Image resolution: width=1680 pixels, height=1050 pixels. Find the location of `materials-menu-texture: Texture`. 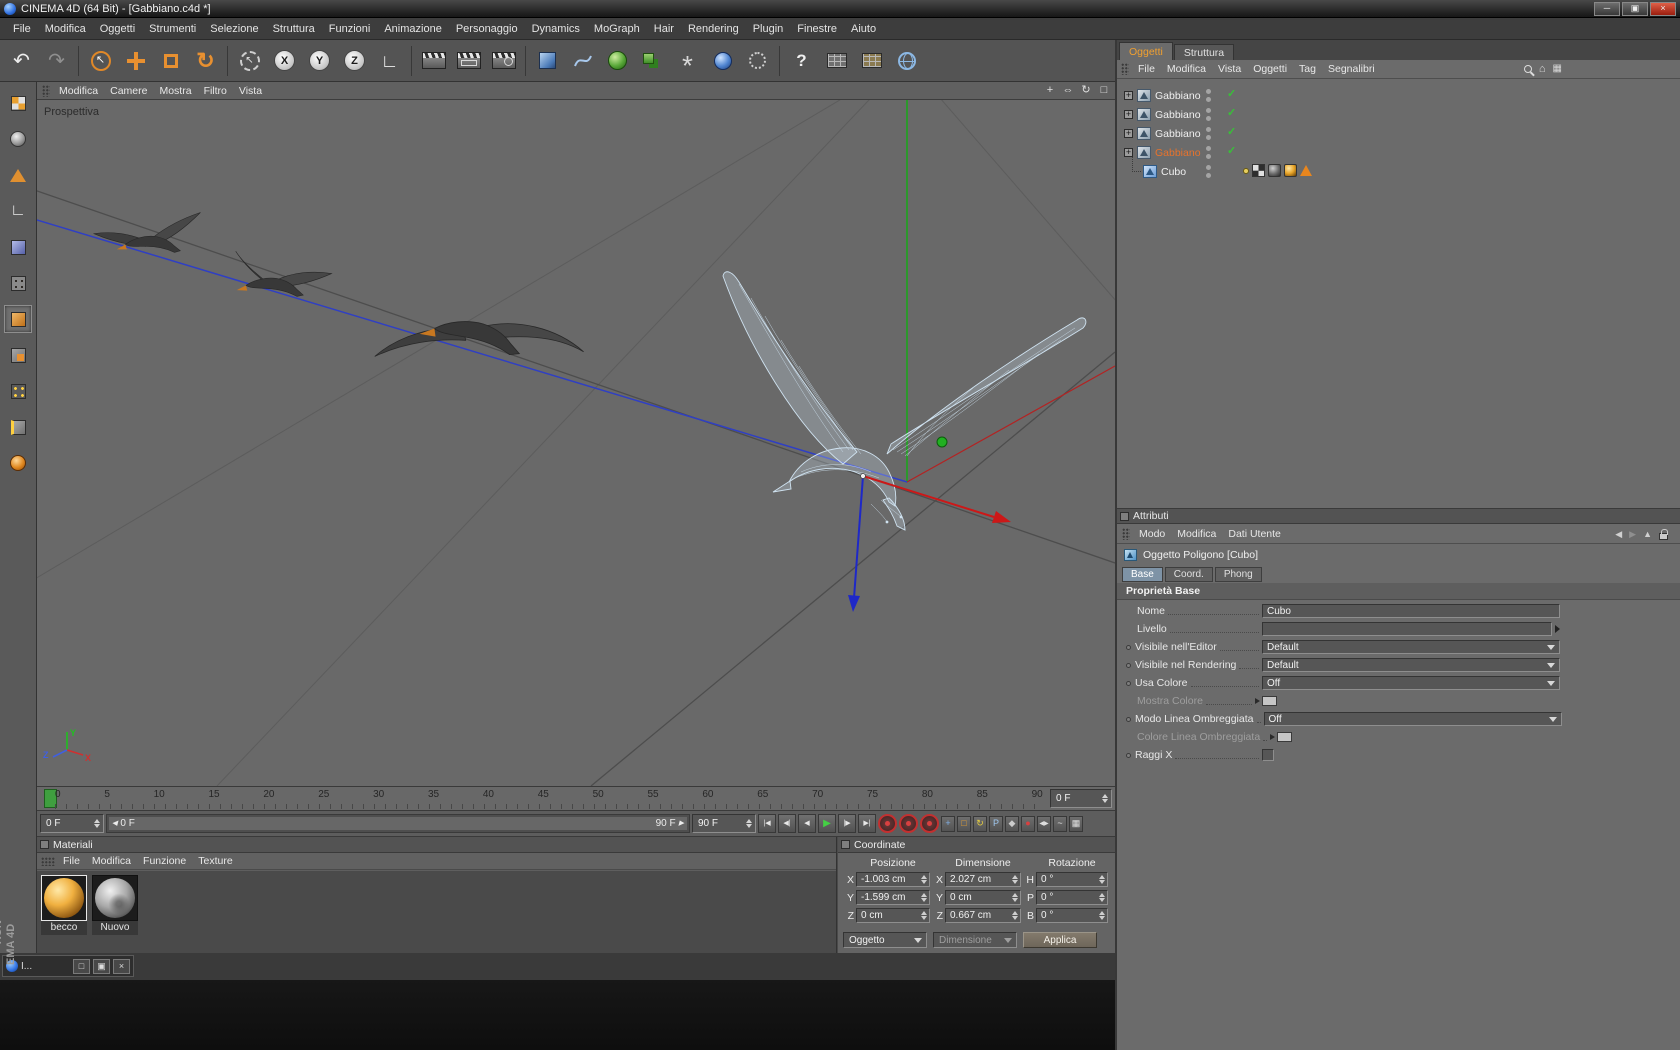

materials-menu-texture: Texture is located at coordinates (215, 861).